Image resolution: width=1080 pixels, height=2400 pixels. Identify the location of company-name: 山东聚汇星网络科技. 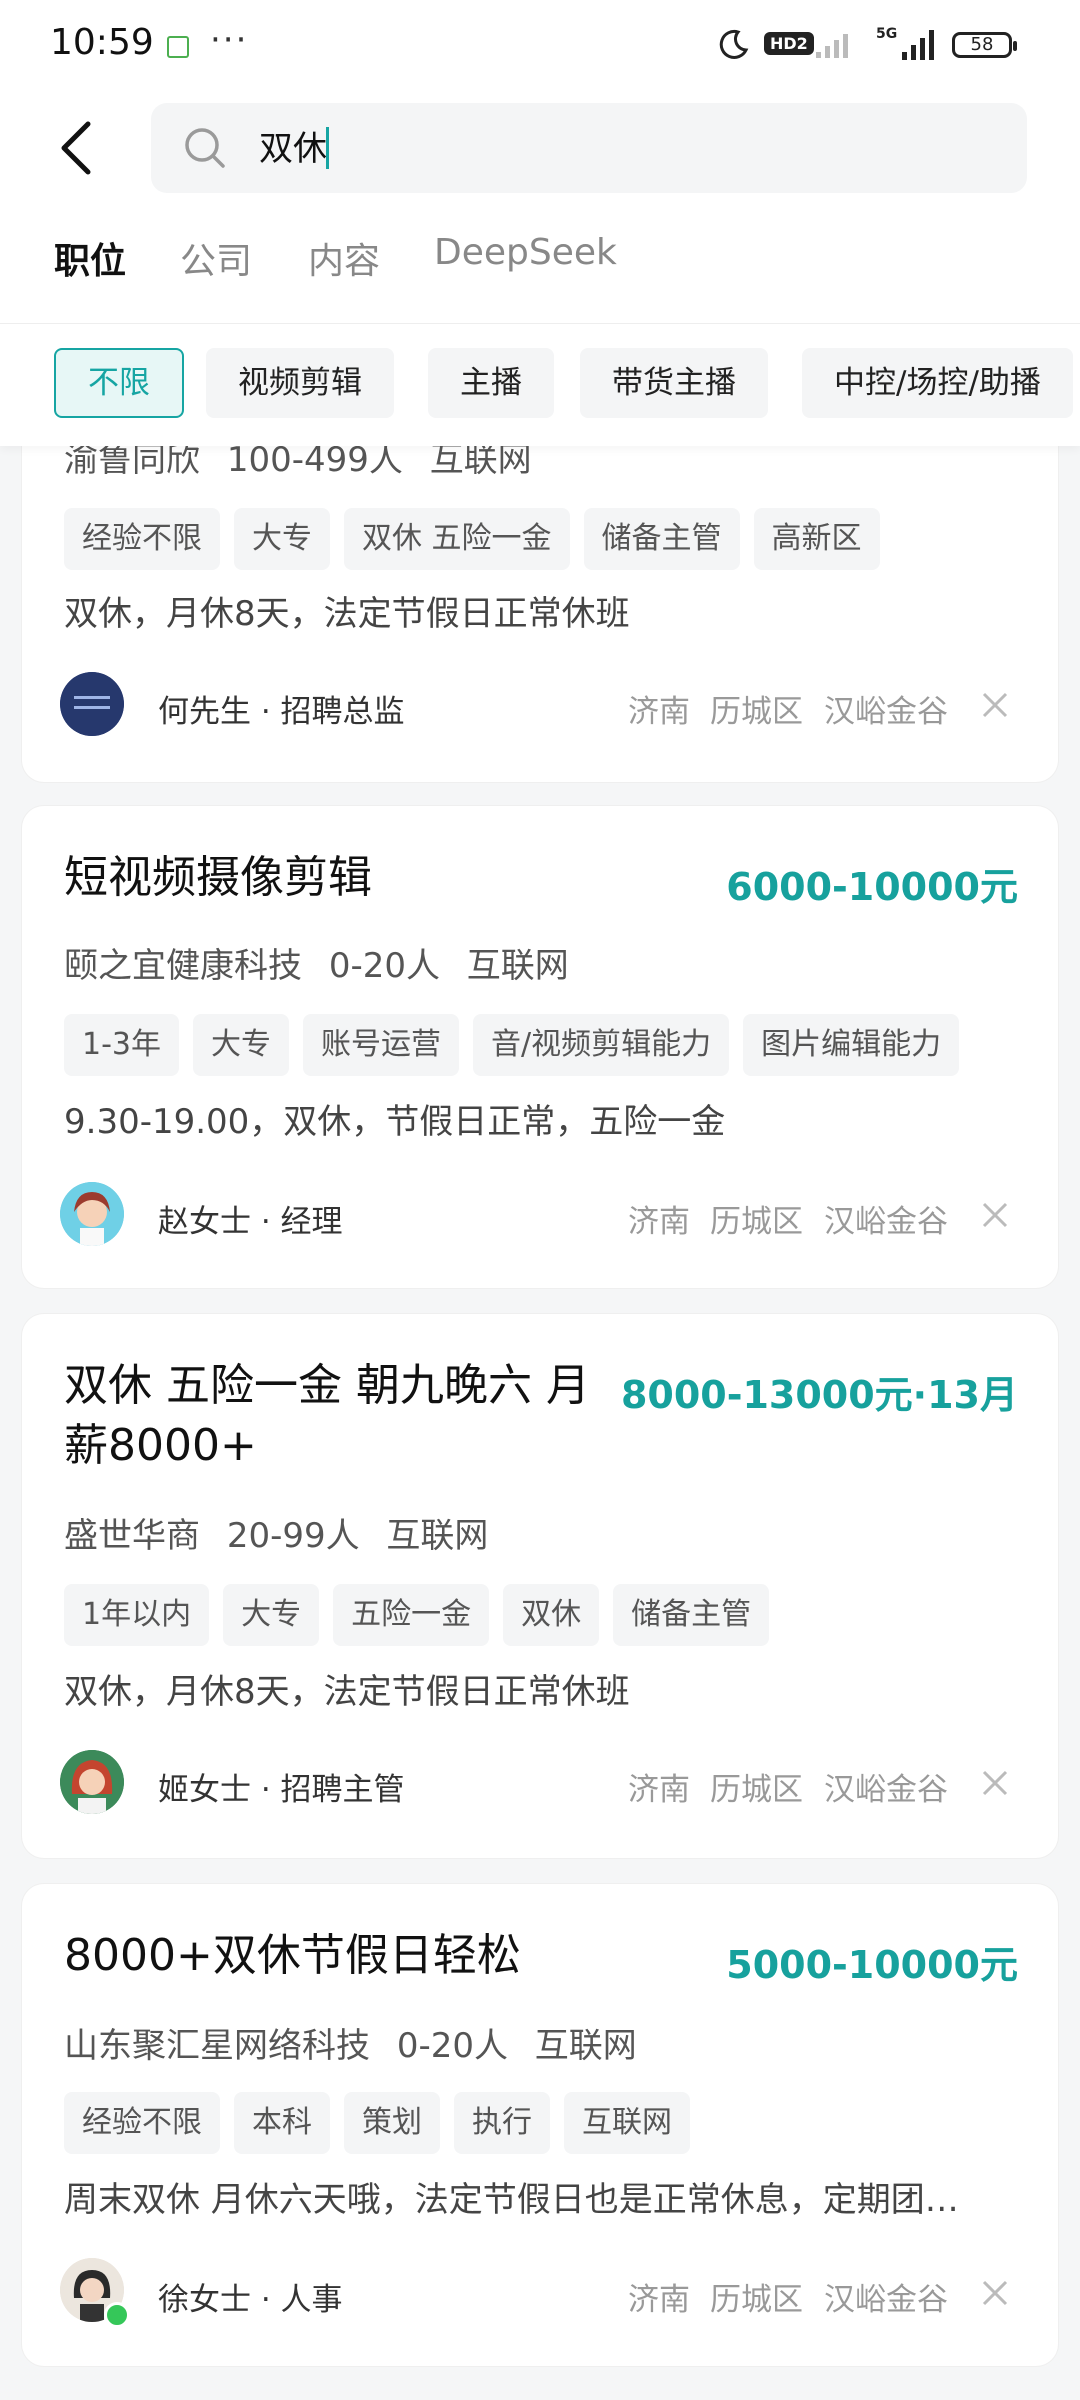
(217, 2046).